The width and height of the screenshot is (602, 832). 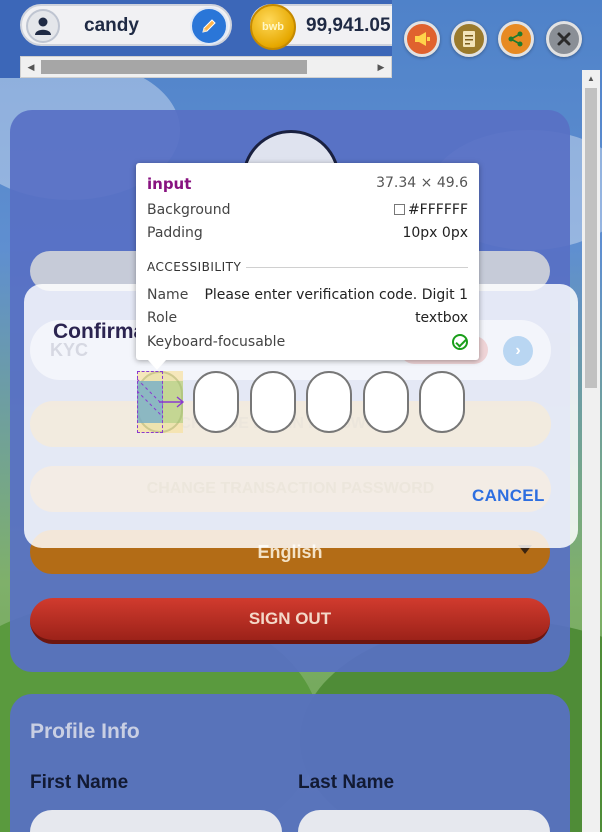 I want to click on tooltip-size: 37.34 × 49.6, so click(x=422, y=183).